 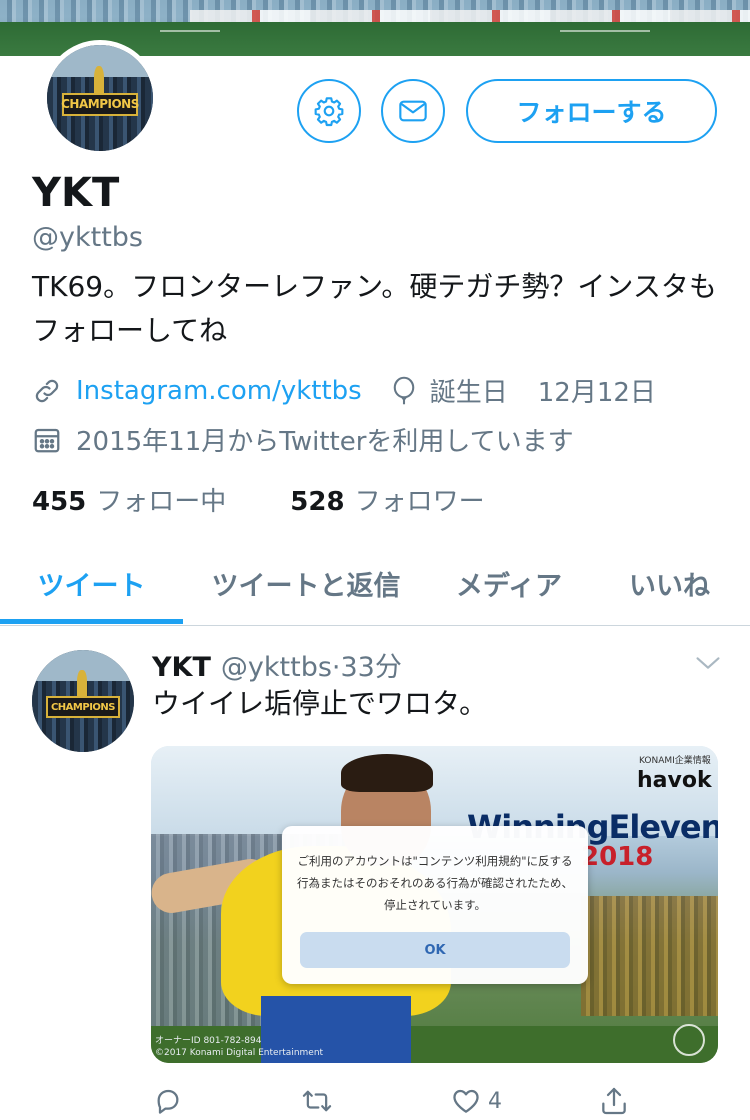 I want to click on profile-avatar: CHAMPIONS, so click(x=100, y=98).